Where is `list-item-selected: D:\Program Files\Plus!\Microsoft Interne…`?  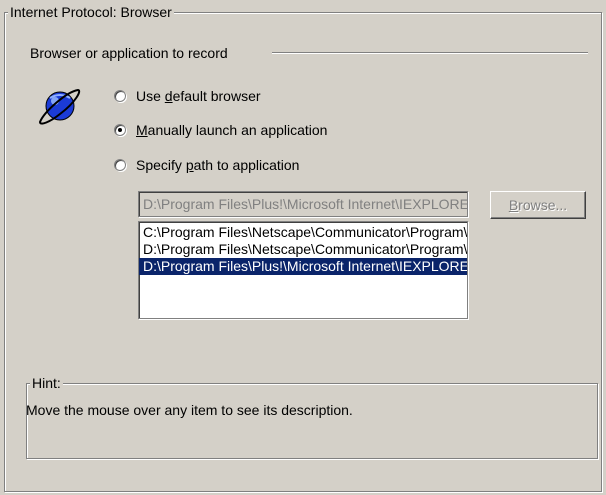 list-item-selected: D:\Program Files\Plus!\Microsoft Interne… is located at coordinates (303, 266).